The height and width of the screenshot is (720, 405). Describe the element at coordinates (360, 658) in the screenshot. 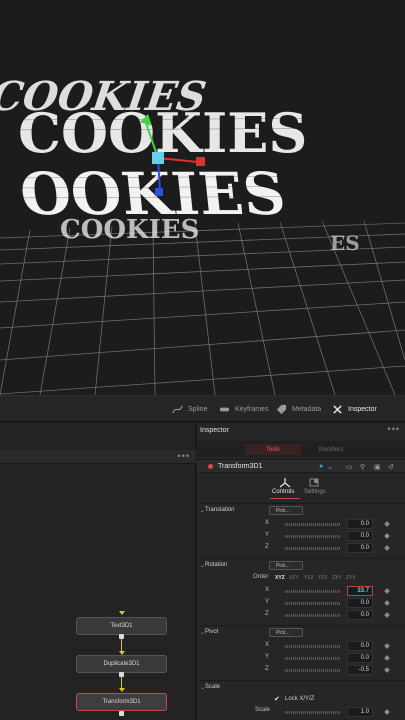

I see `pivot-y-field: 0.0` at that location.